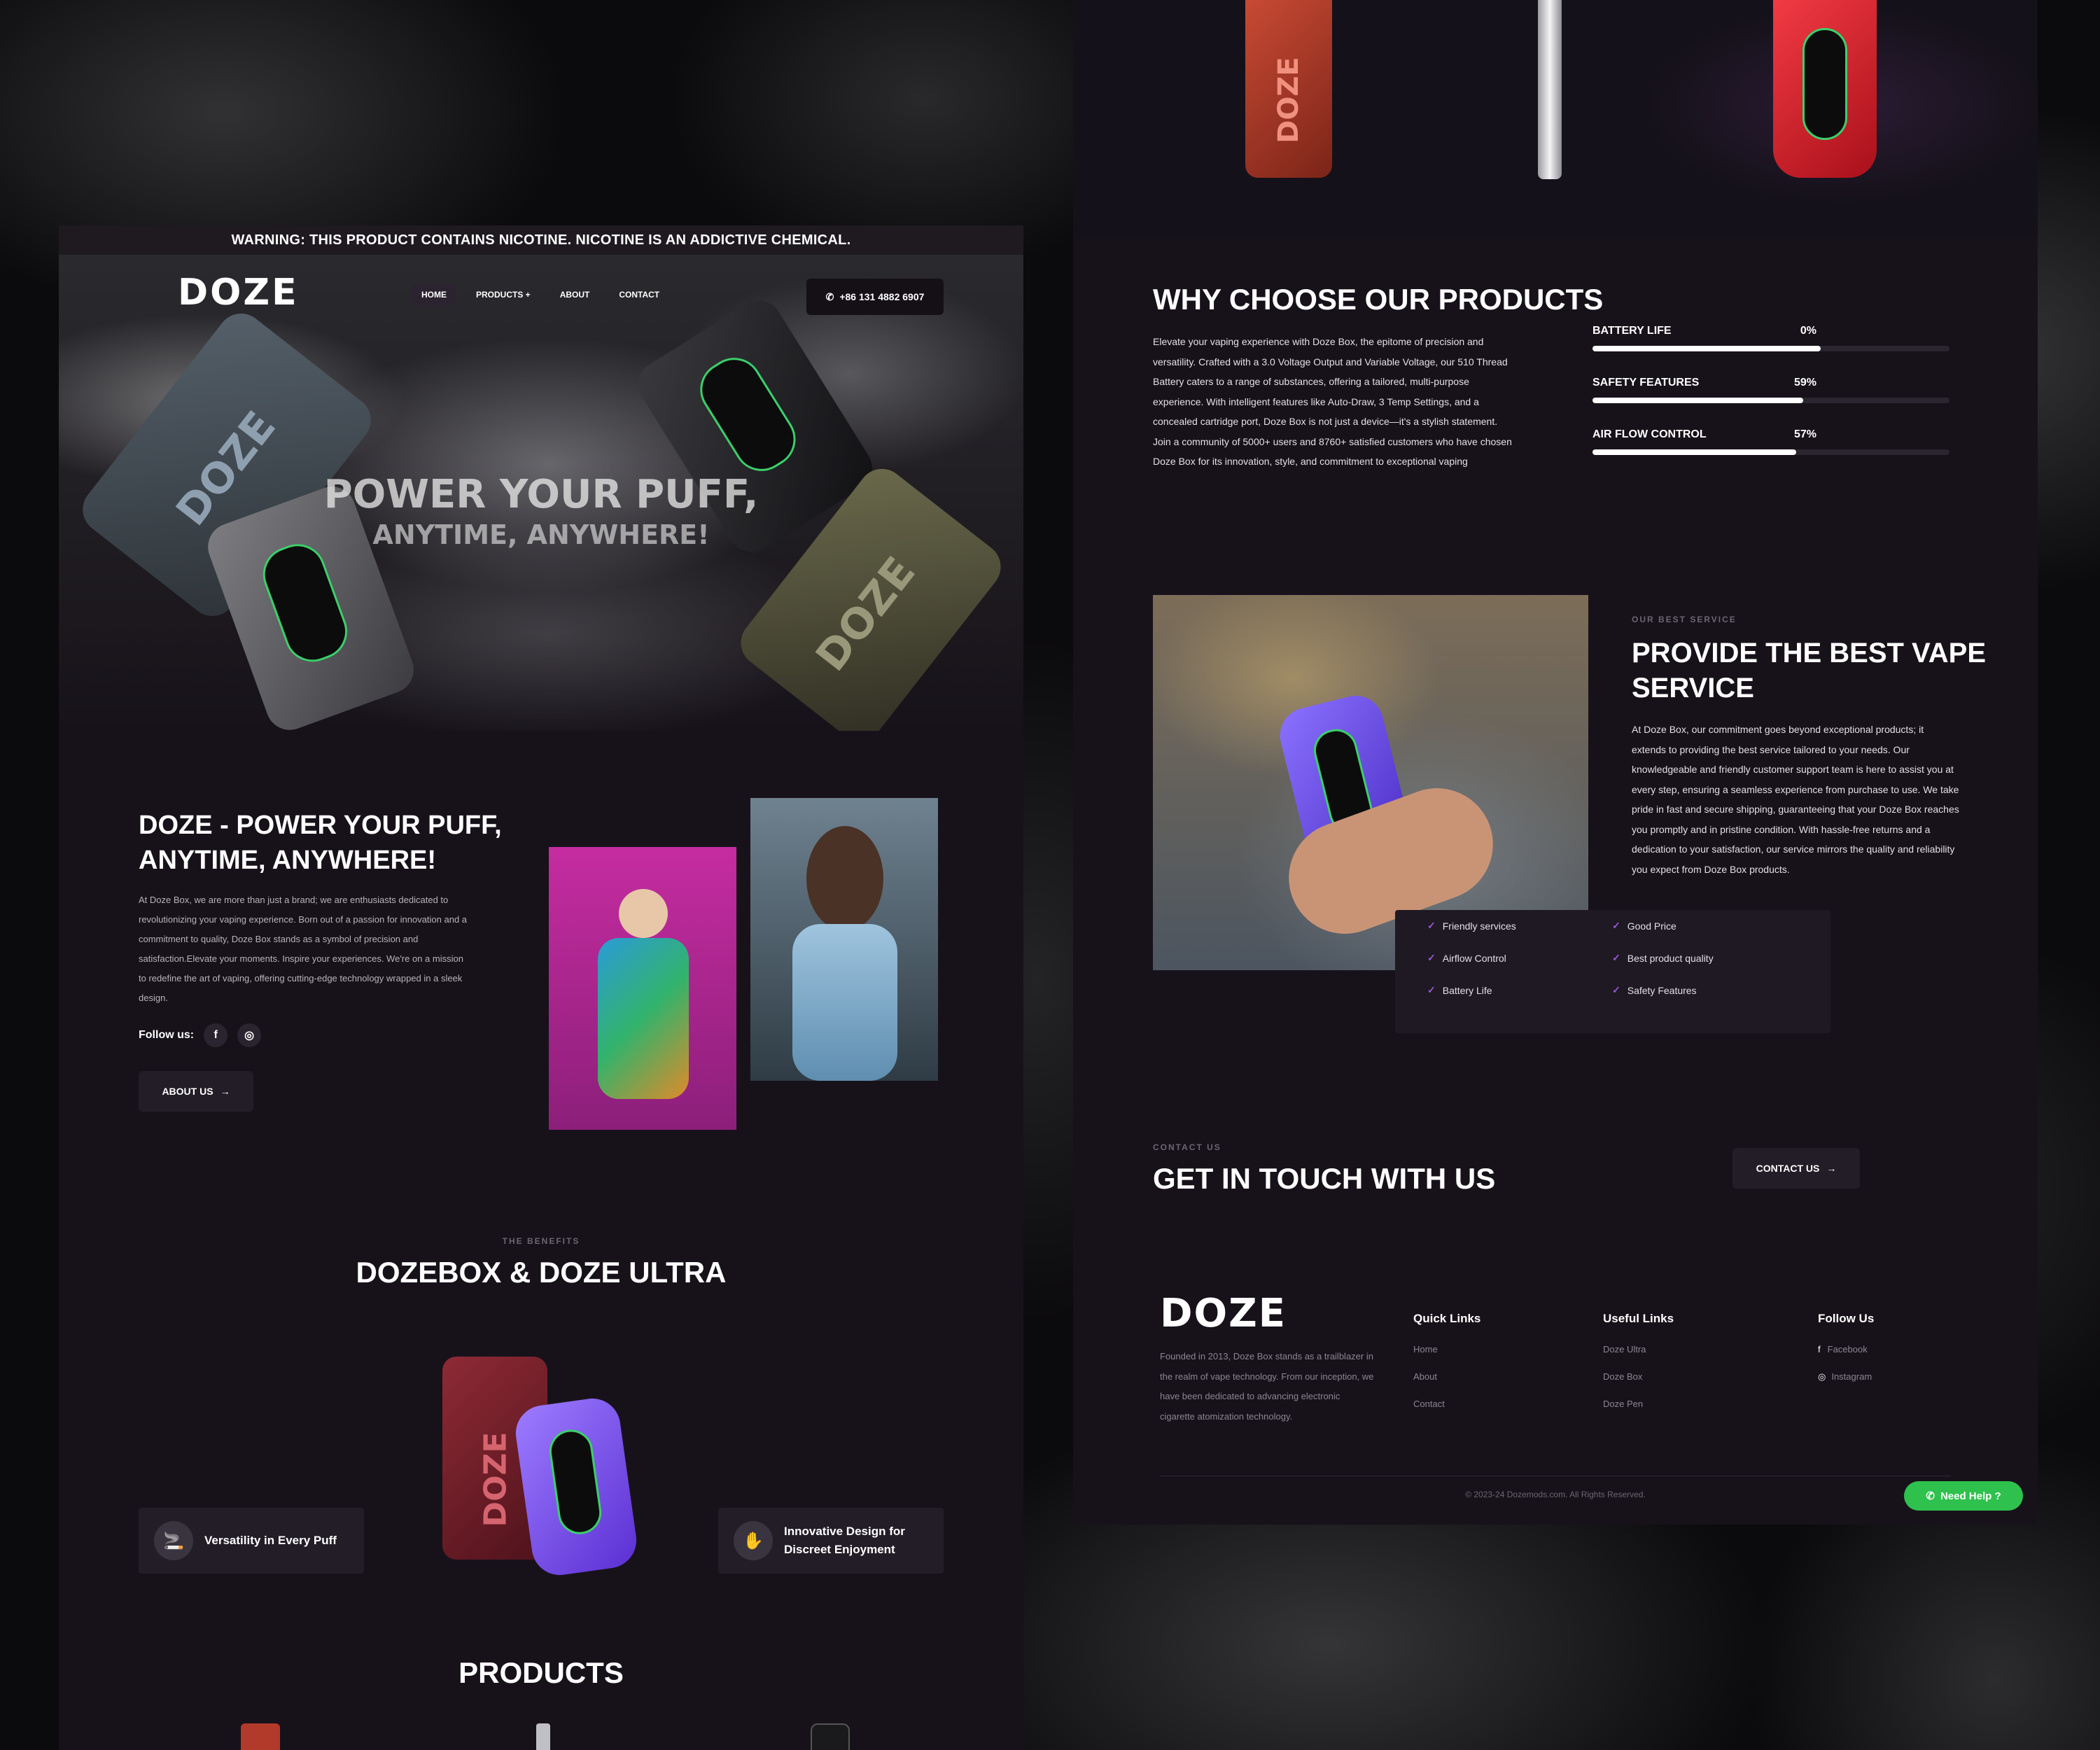  I want to click on quick-links: Quick Links Home About Contact, so click(1446, 1369).